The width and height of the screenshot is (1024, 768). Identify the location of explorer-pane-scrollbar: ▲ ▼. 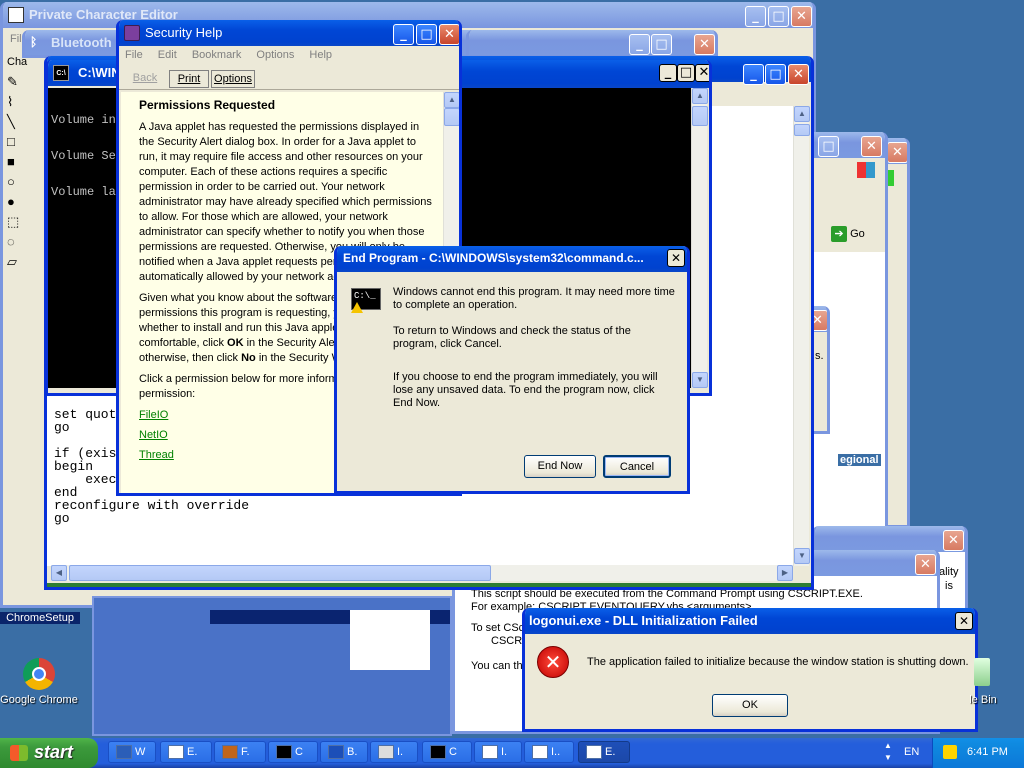
(699, 238).